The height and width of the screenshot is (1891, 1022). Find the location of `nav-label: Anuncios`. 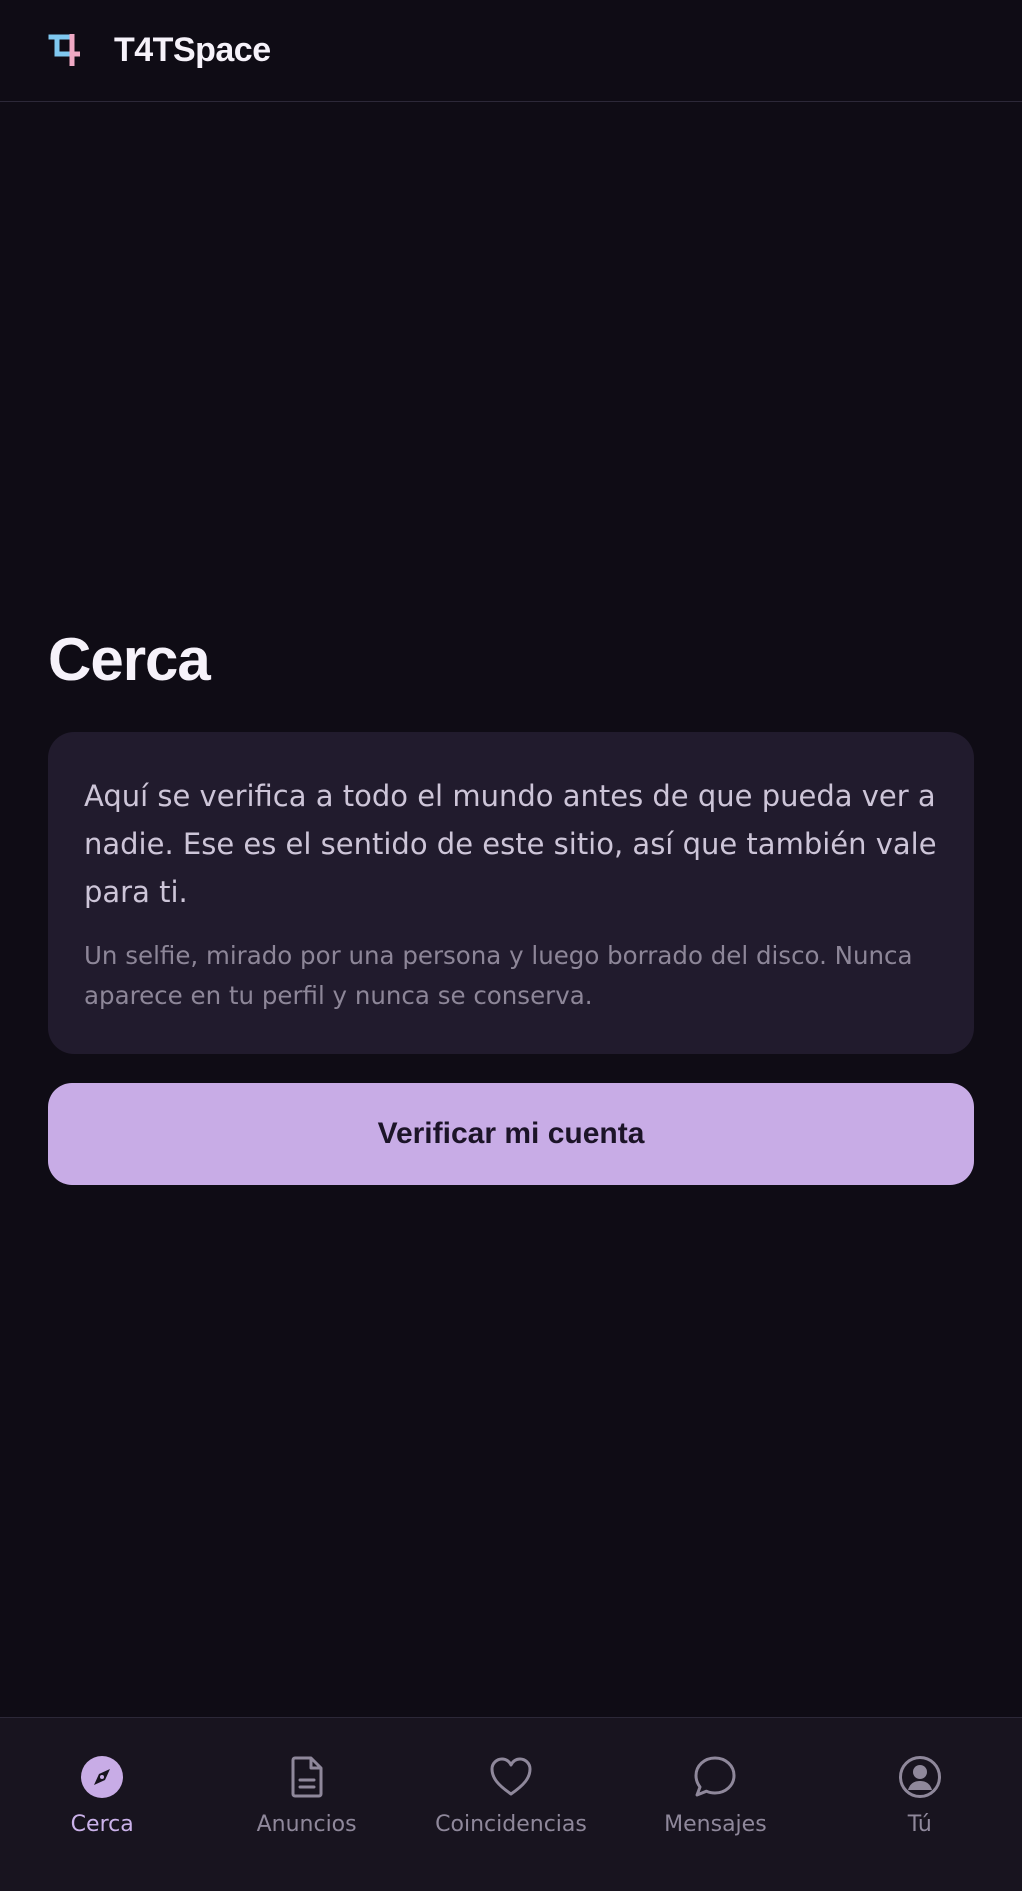

nav-label: Anuncios is located at coordinates (306, 1824).